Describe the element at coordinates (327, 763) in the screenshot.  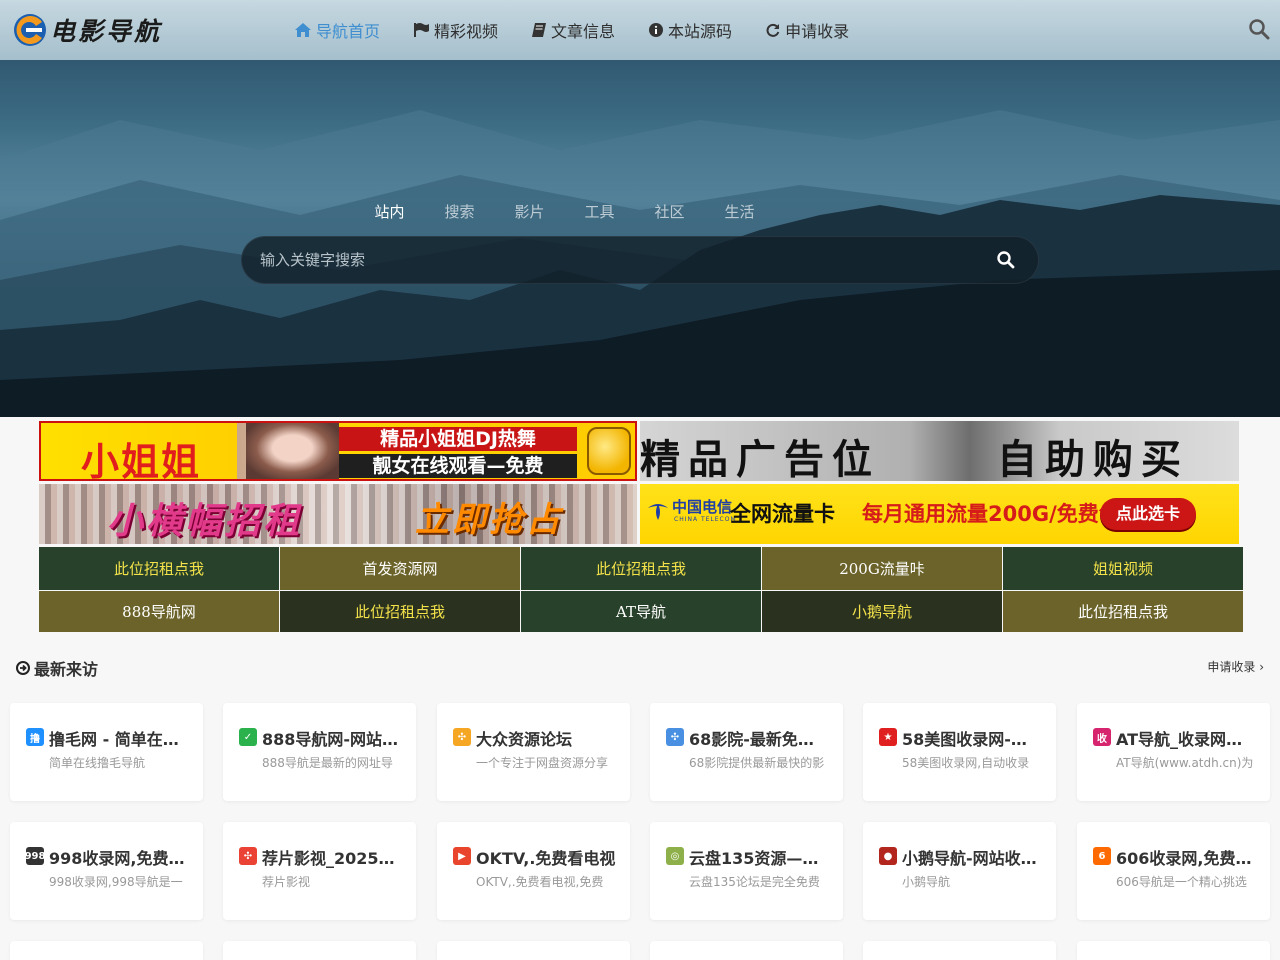
I see `site-card-desc: 888导航是最新的网址导` at that location.